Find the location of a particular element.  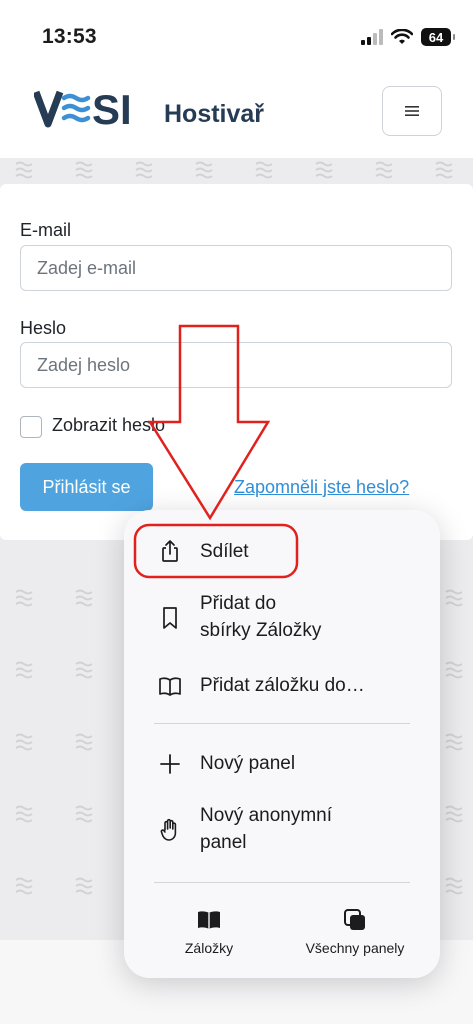

password-input is located at coordinates (236, 365).